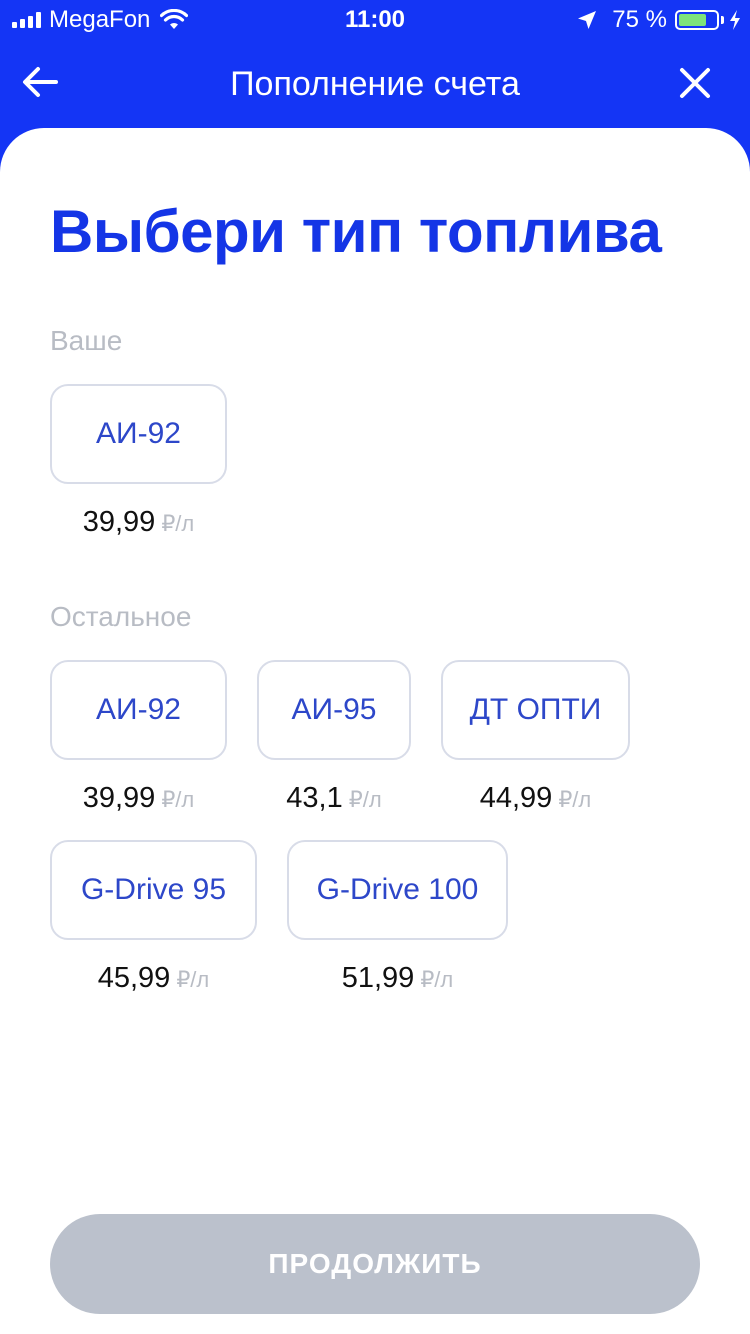  Describe the element at coordinates (356, 231) in the screenshot. I see `fuel-heading: Выбери тип топлива` at that location.